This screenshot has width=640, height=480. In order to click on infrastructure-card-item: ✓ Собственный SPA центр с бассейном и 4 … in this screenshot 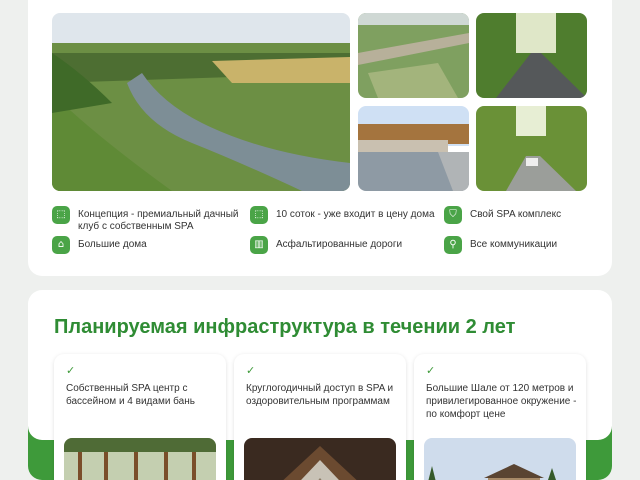, I will do `click(140, 417)`.